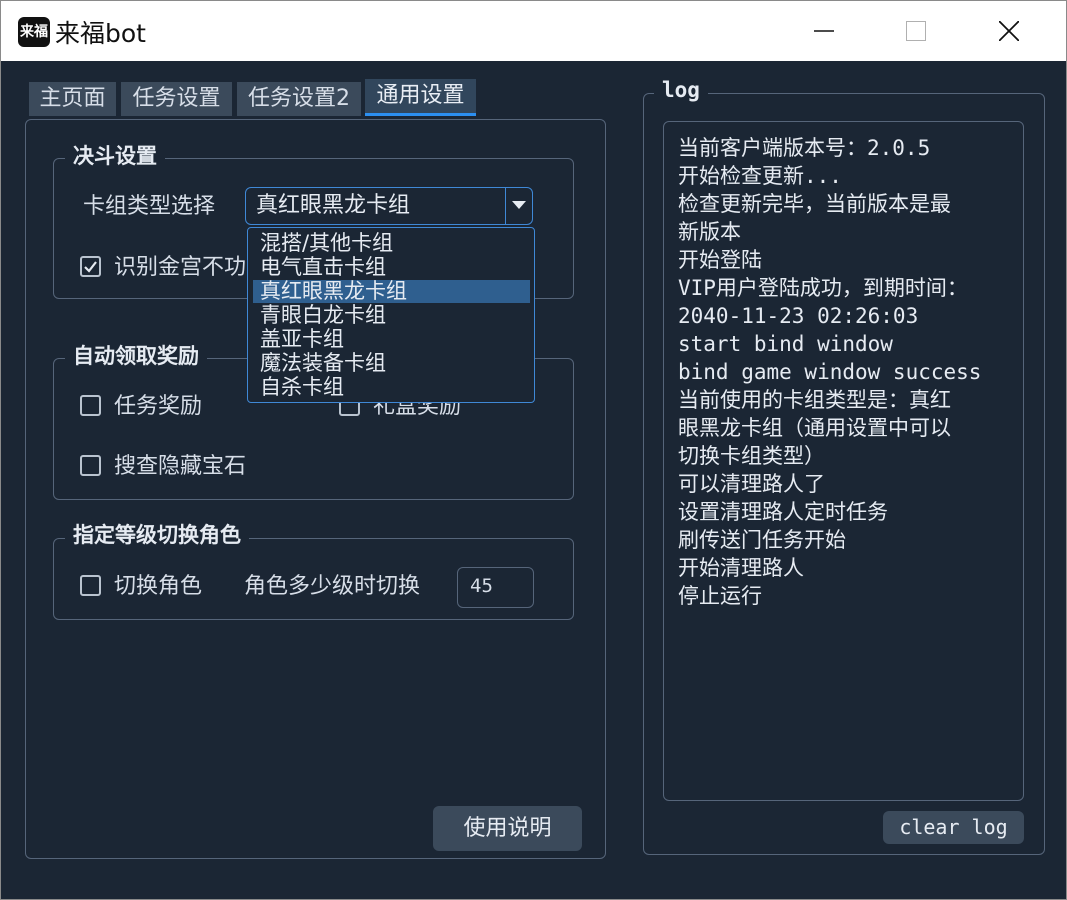 The height and width of the screenshot is (900, 1067). I want to click on log-line: bind game window success, so click(830, 372).